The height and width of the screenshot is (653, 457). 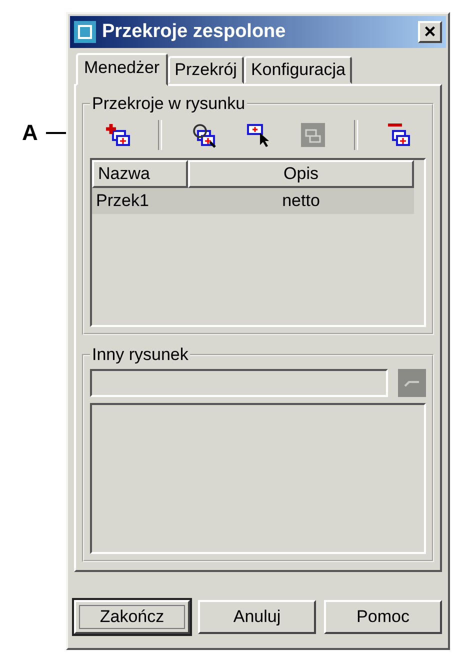 What do you see at coordinates (140, 355) in the screenshot?
I see `group-title: Inny rysunek` at bounding box center [140, 355].